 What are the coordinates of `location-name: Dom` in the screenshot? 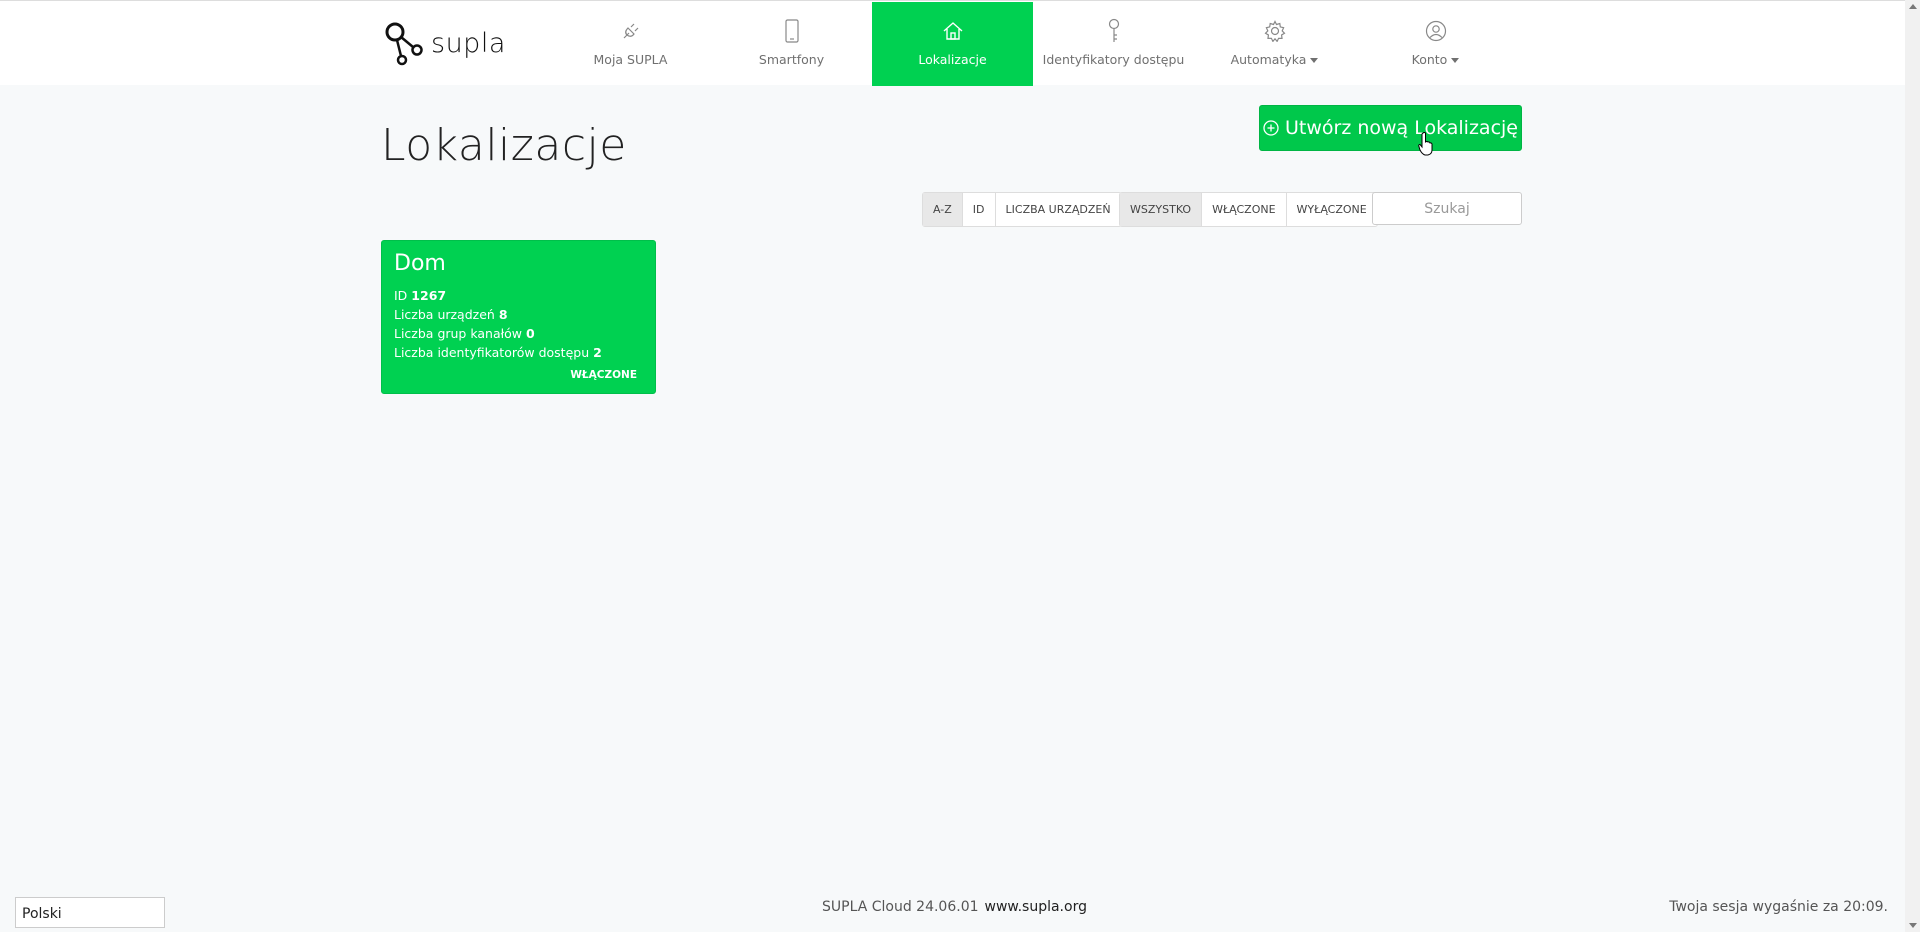 It's located at (420, 263).